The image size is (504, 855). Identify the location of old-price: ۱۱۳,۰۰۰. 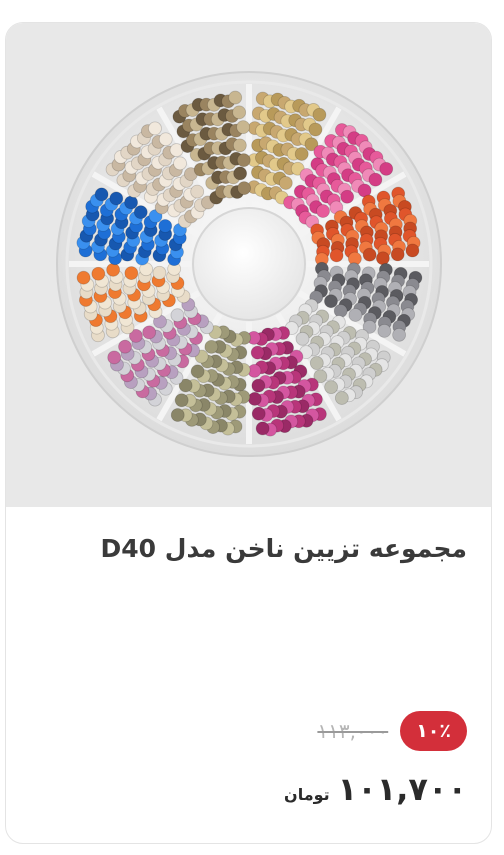
(353, 731).